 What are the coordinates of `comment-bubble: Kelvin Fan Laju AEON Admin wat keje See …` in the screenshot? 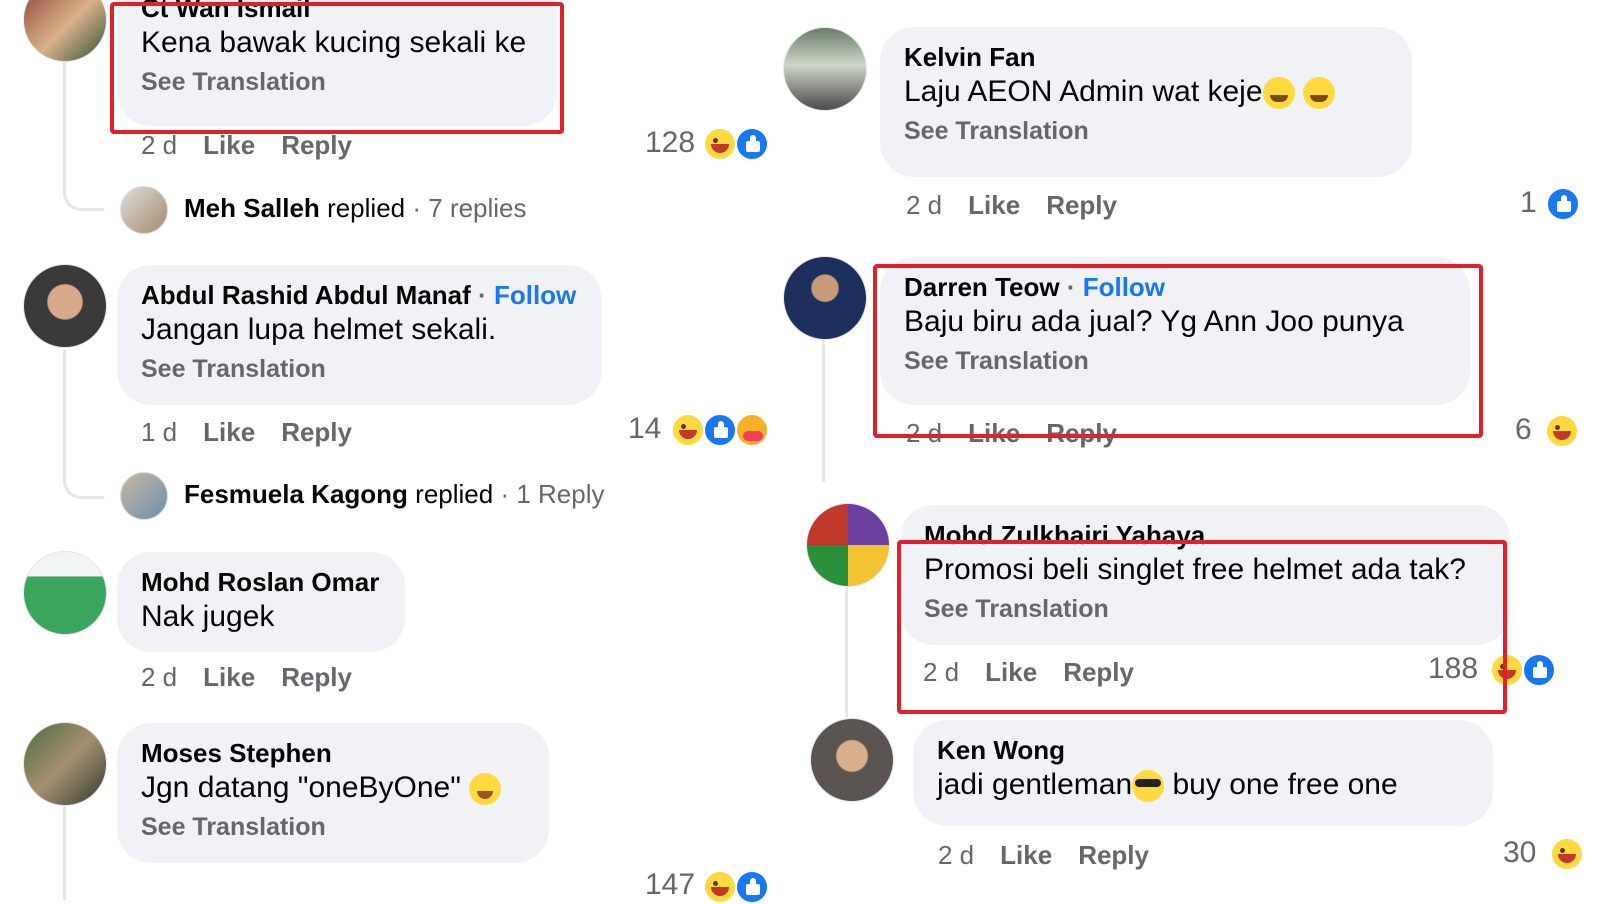 It's located at (1146, 102).